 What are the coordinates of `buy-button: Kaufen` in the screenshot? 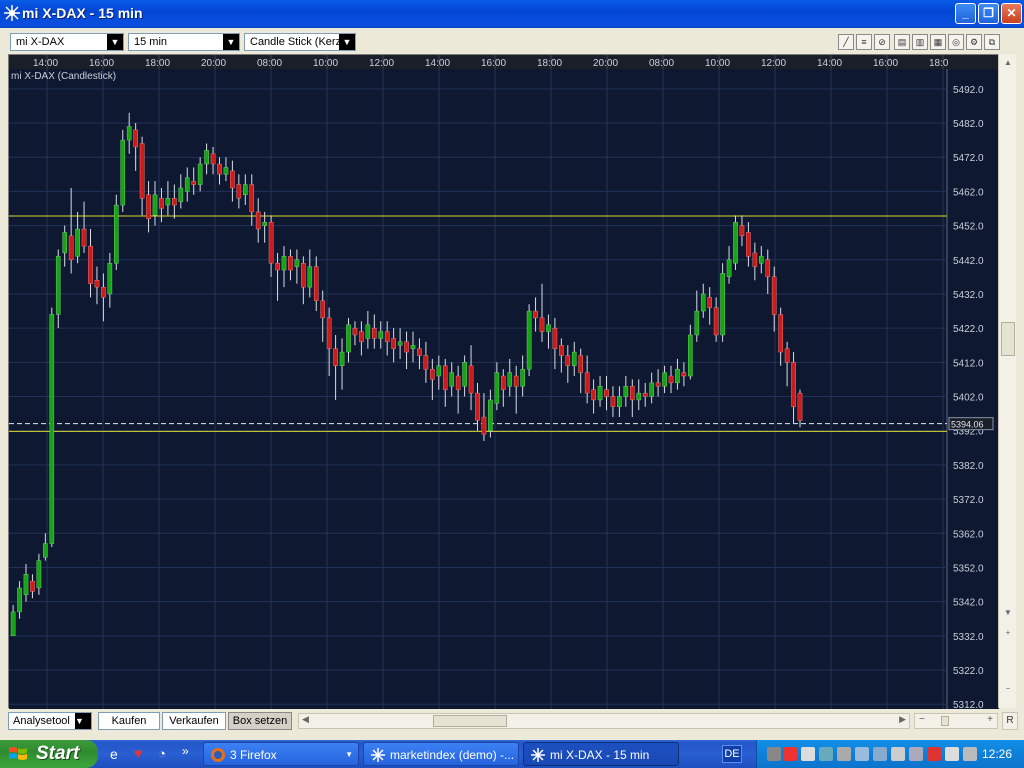 It's located at (129, 721).